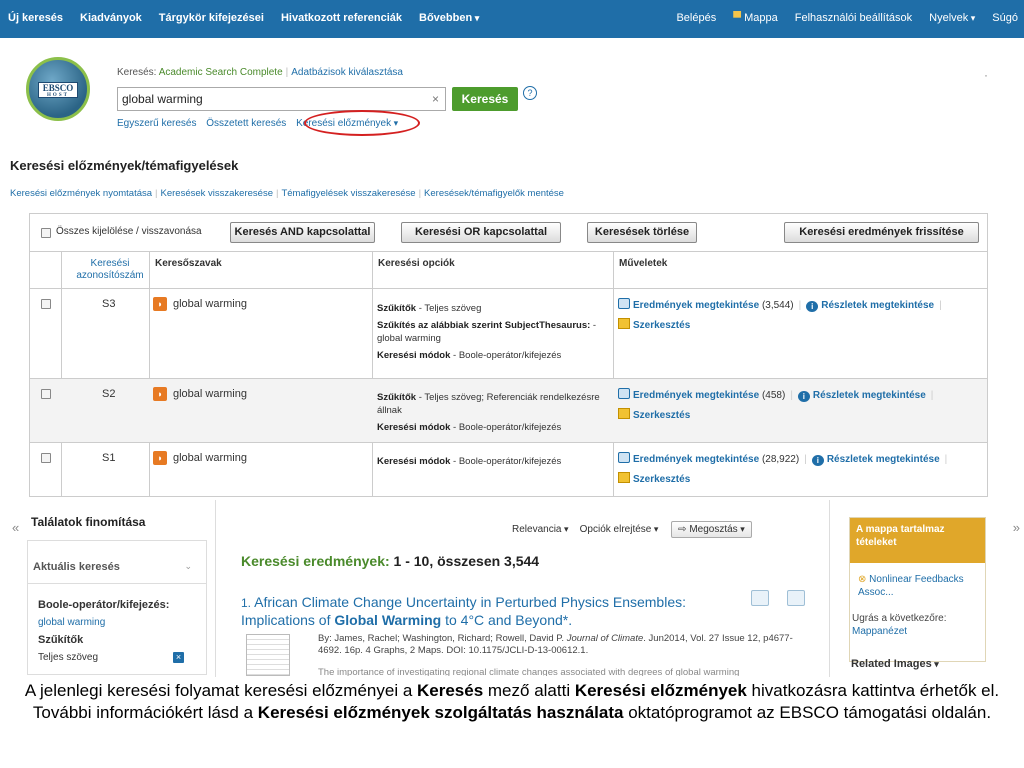 This screenshot has width=1024, height=768. Describe the element at coordinates (188, 263) in the screenshot. I see `col-terms: Keresőszavak` at that location.